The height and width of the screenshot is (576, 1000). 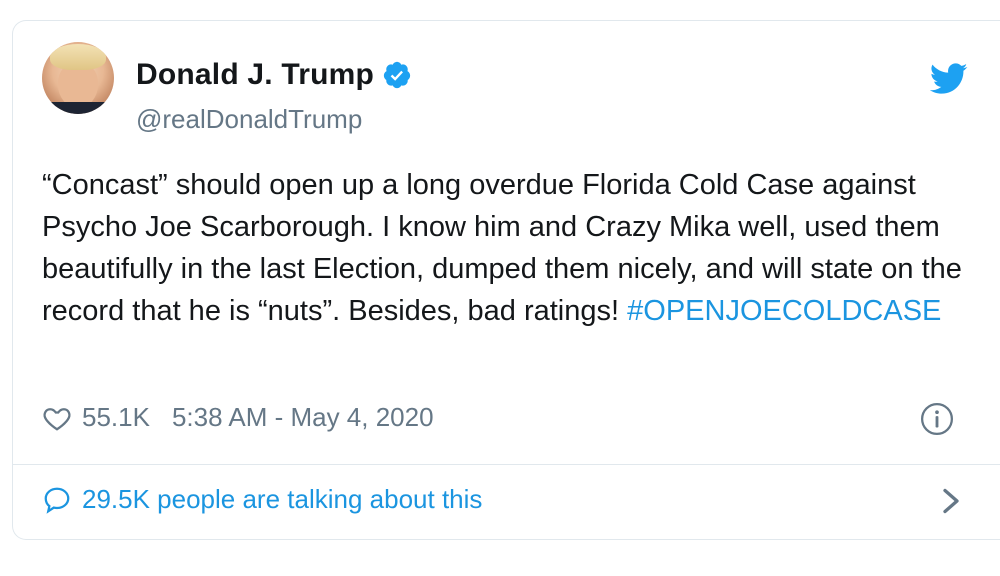 I want to click on conversation-text: 29.5K people are talking about this, so click(x=282, y=499).